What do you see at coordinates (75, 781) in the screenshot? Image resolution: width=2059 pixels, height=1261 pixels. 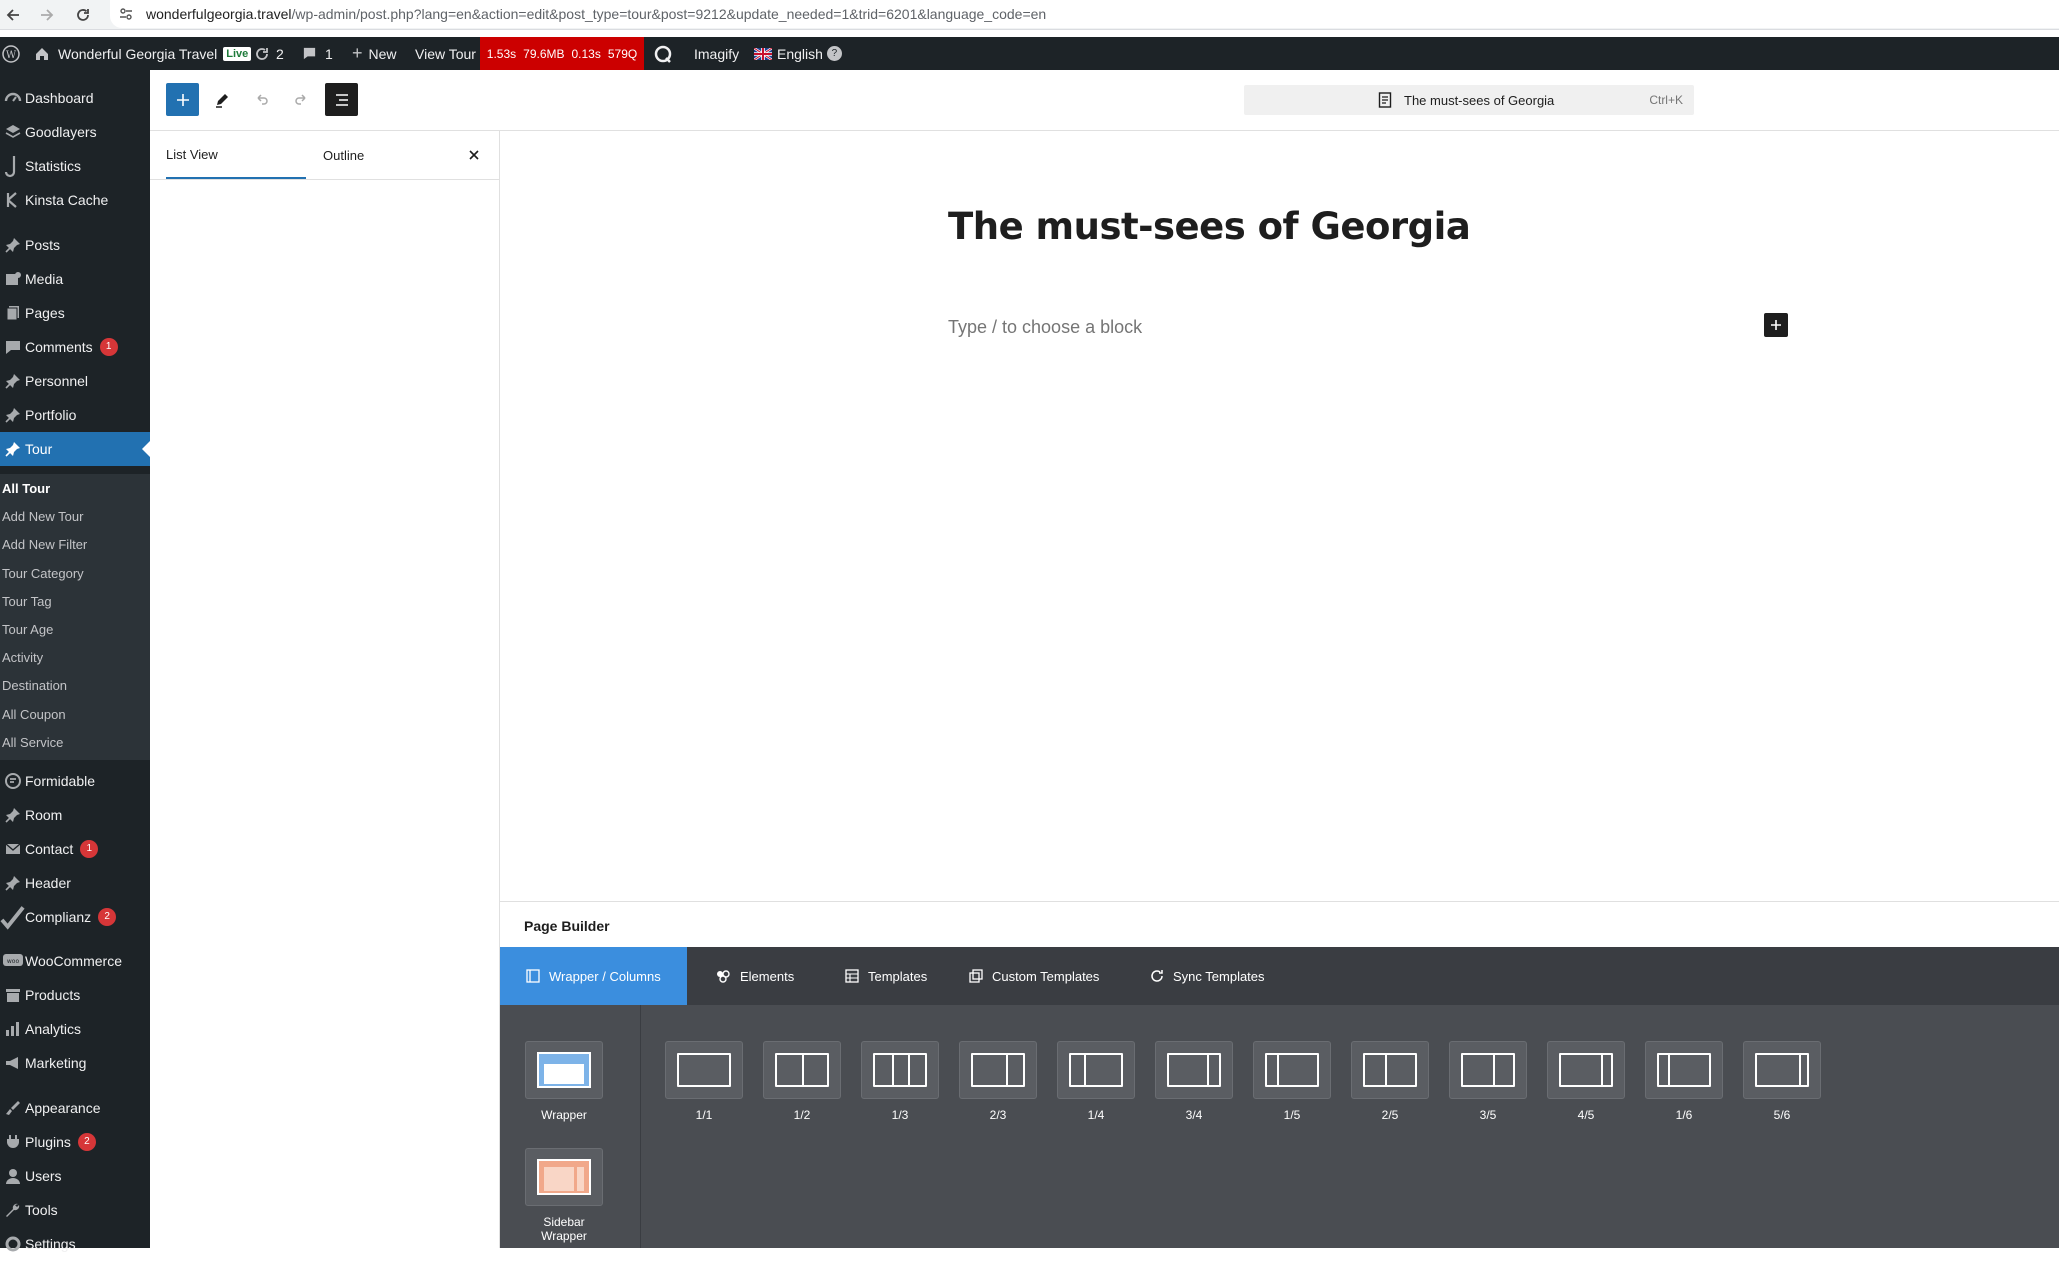 I see `sidebar-item-formidable: Formidable` at bounding box center [75, 781].